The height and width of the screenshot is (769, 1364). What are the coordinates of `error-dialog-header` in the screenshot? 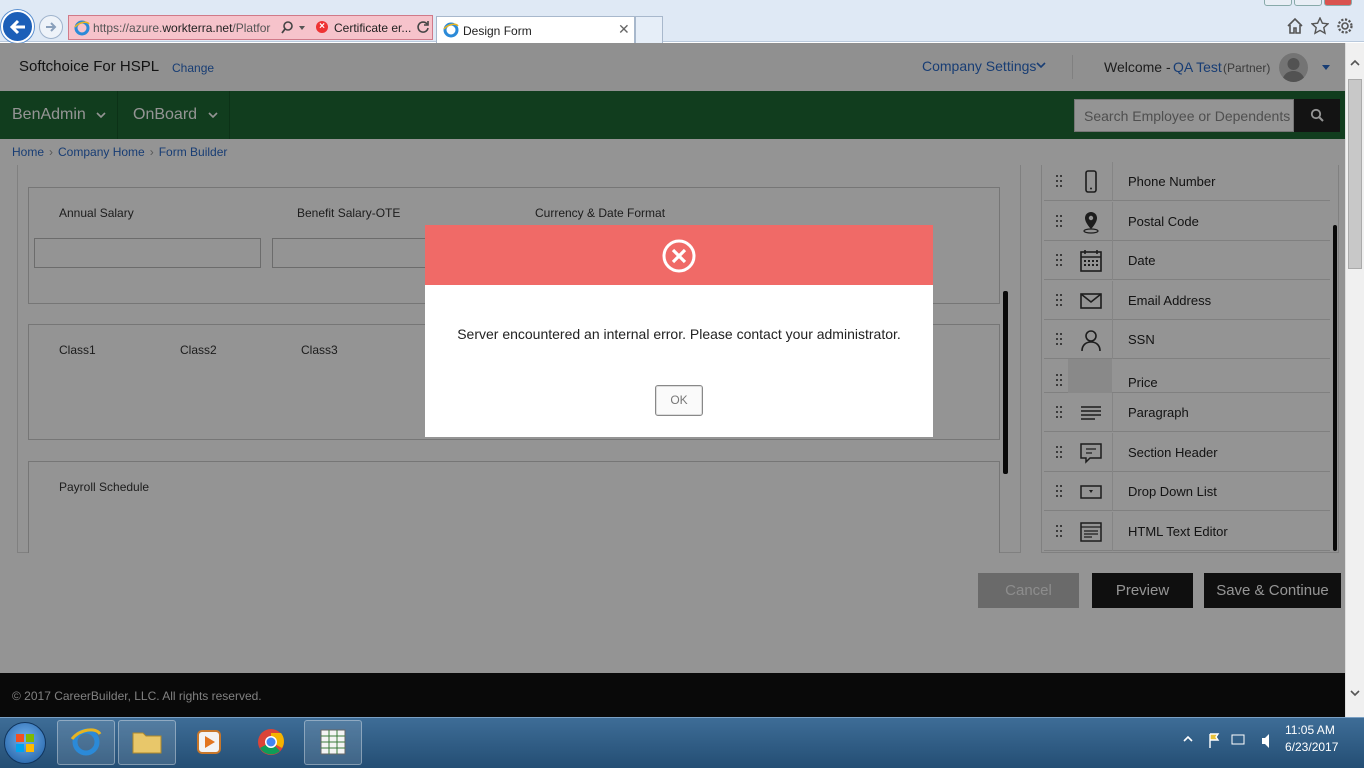 It's located at (679, 255).